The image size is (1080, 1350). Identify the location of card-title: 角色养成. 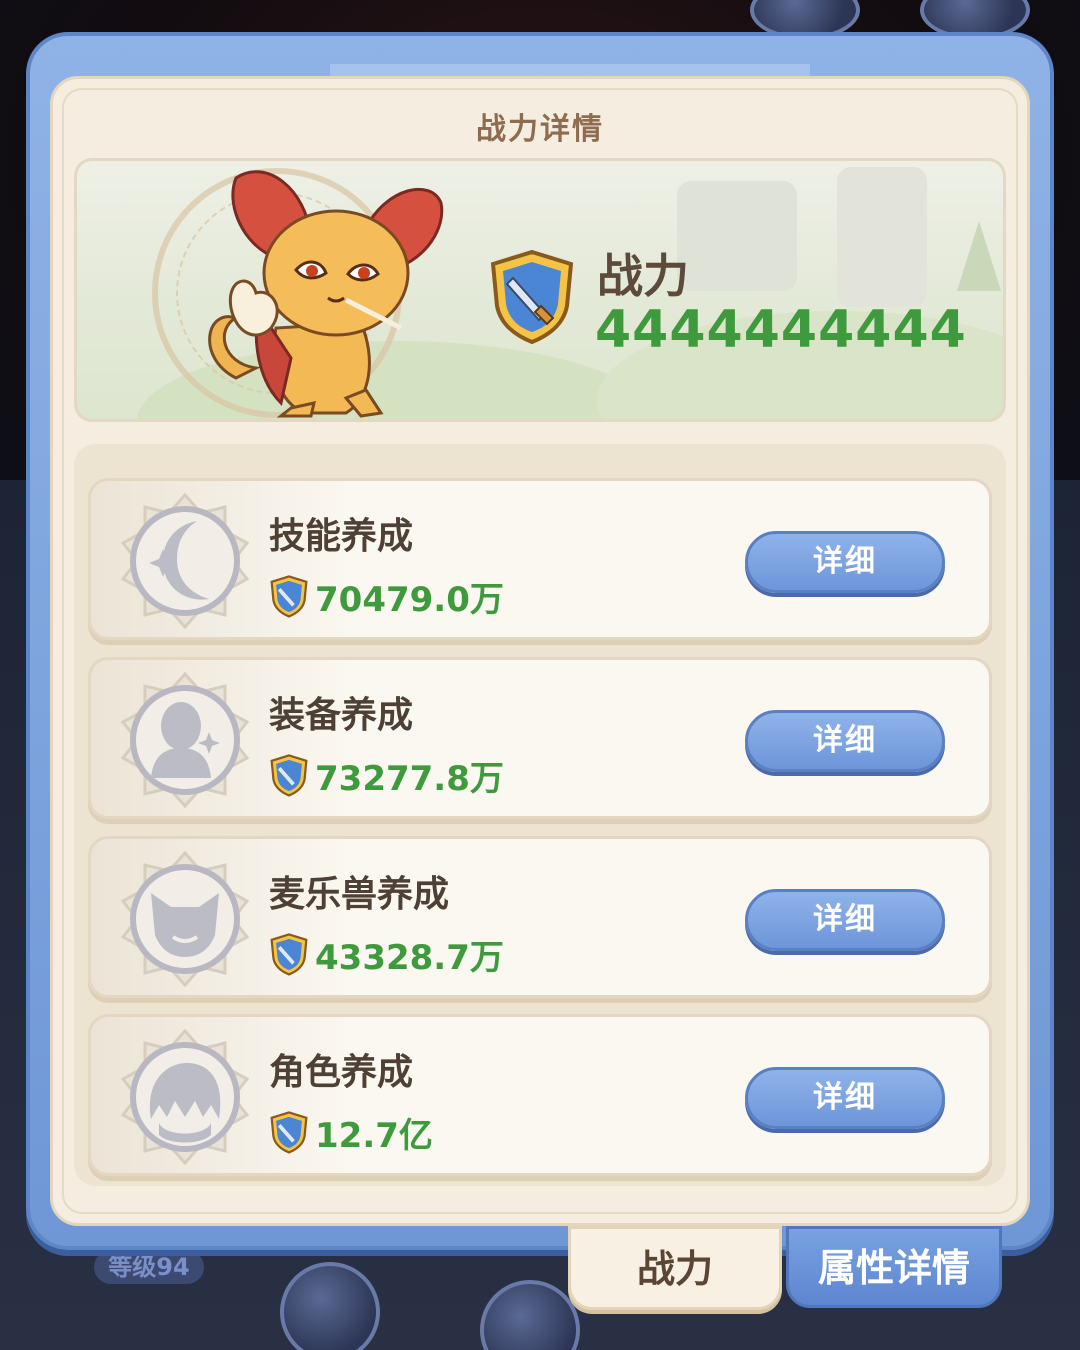
(341, 1072).